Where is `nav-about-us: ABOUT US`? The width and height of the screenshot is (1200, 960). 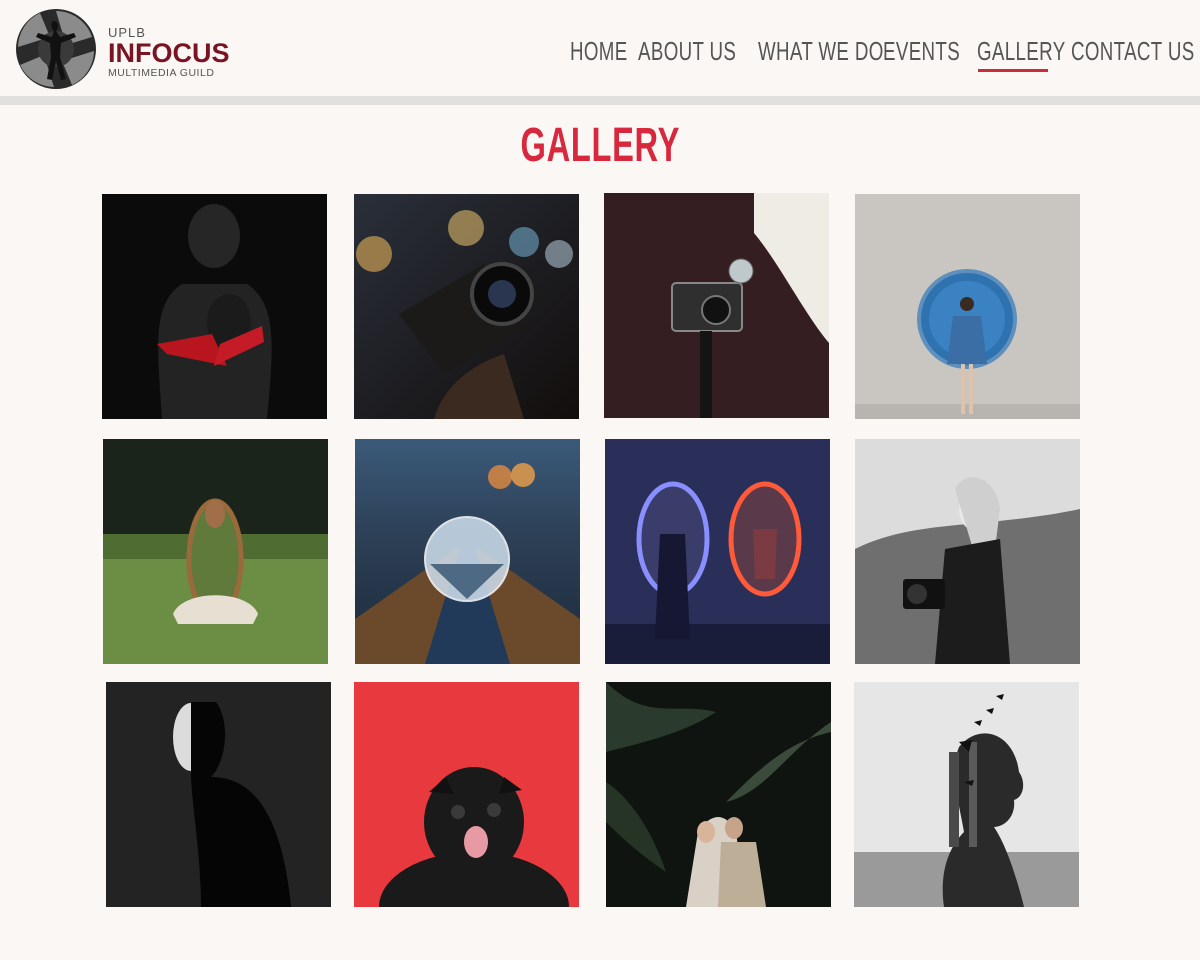 nav-about-us: ABOUT US is located at coordinates (687, 51).